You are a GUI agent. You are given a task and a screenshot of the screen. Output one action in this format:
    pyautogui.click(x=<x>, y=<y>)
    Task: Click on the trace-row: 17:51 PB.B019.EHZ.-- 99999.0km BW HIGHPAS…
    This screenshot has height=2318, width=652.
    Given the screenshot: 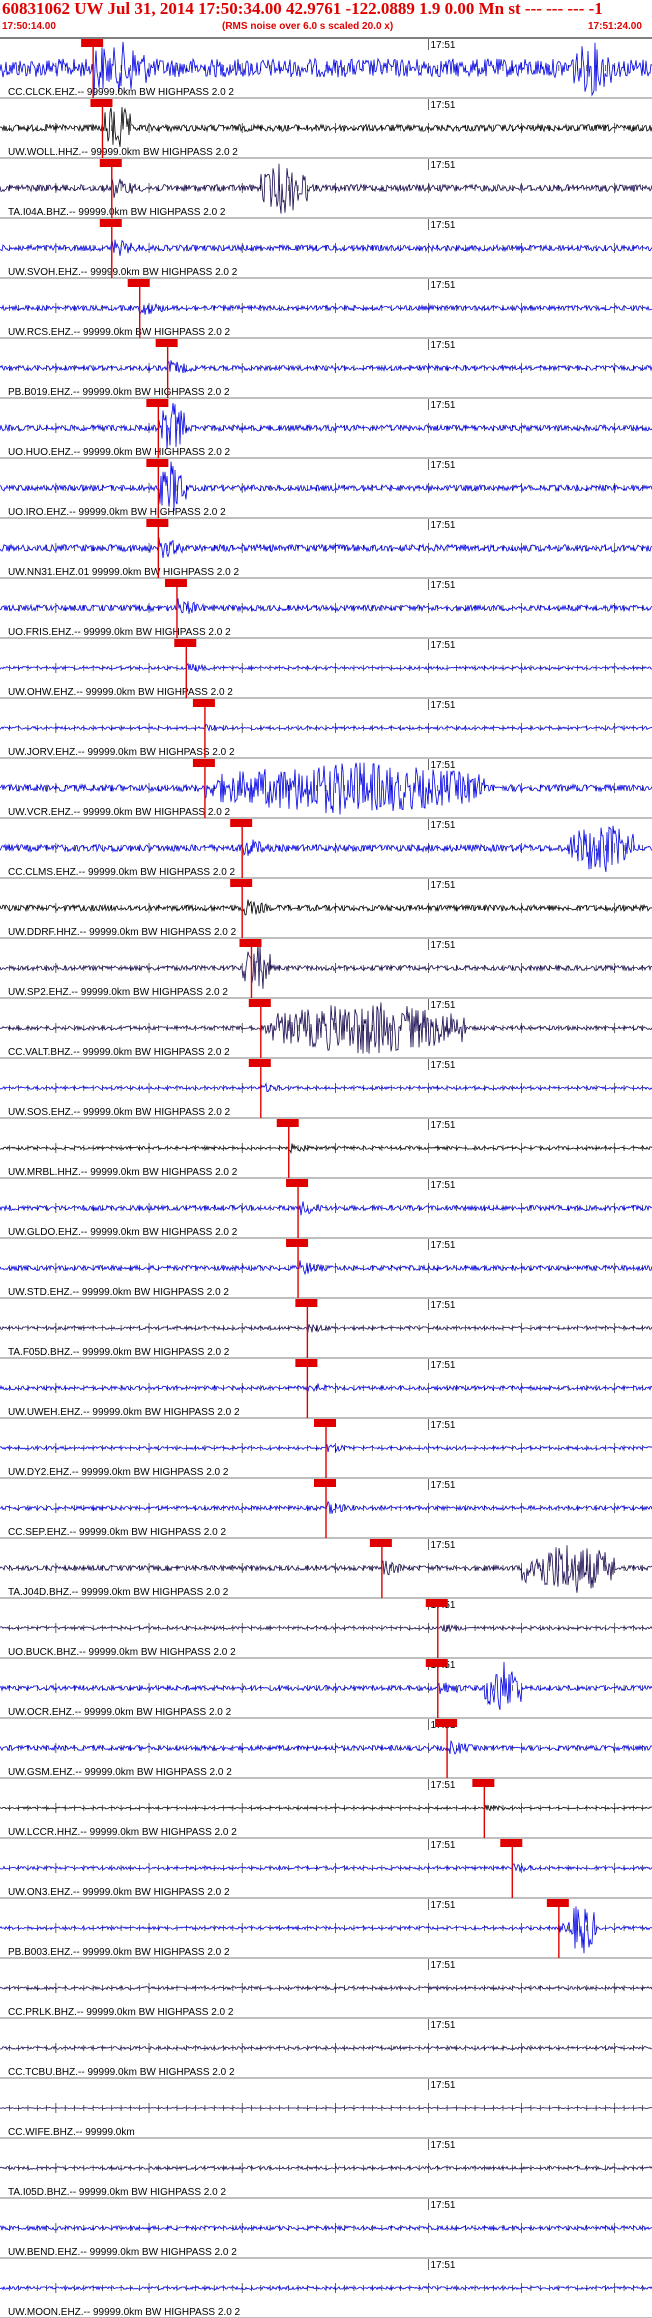 What is the action you would take?
    pyautogui.click(x=326, y=369)
    